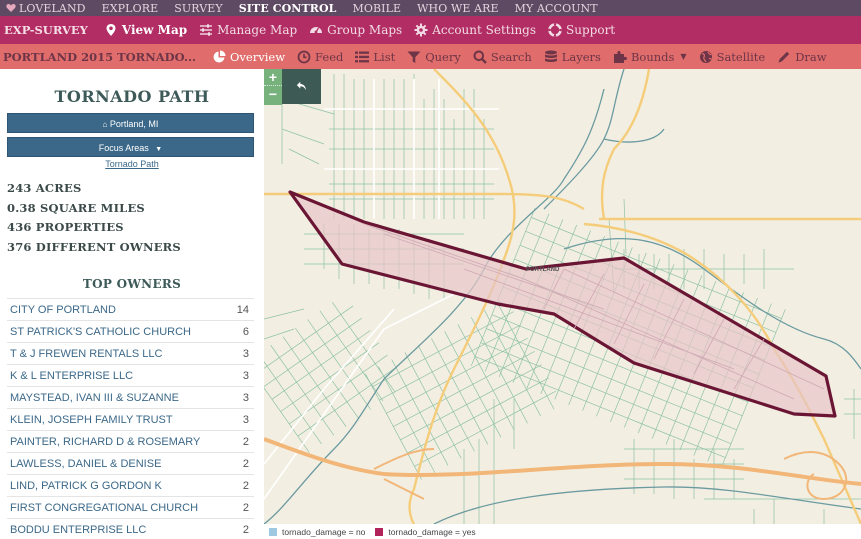  I want to click on owner-row: BODDU ENTERPRISE LLC 2, so click(130, 529).